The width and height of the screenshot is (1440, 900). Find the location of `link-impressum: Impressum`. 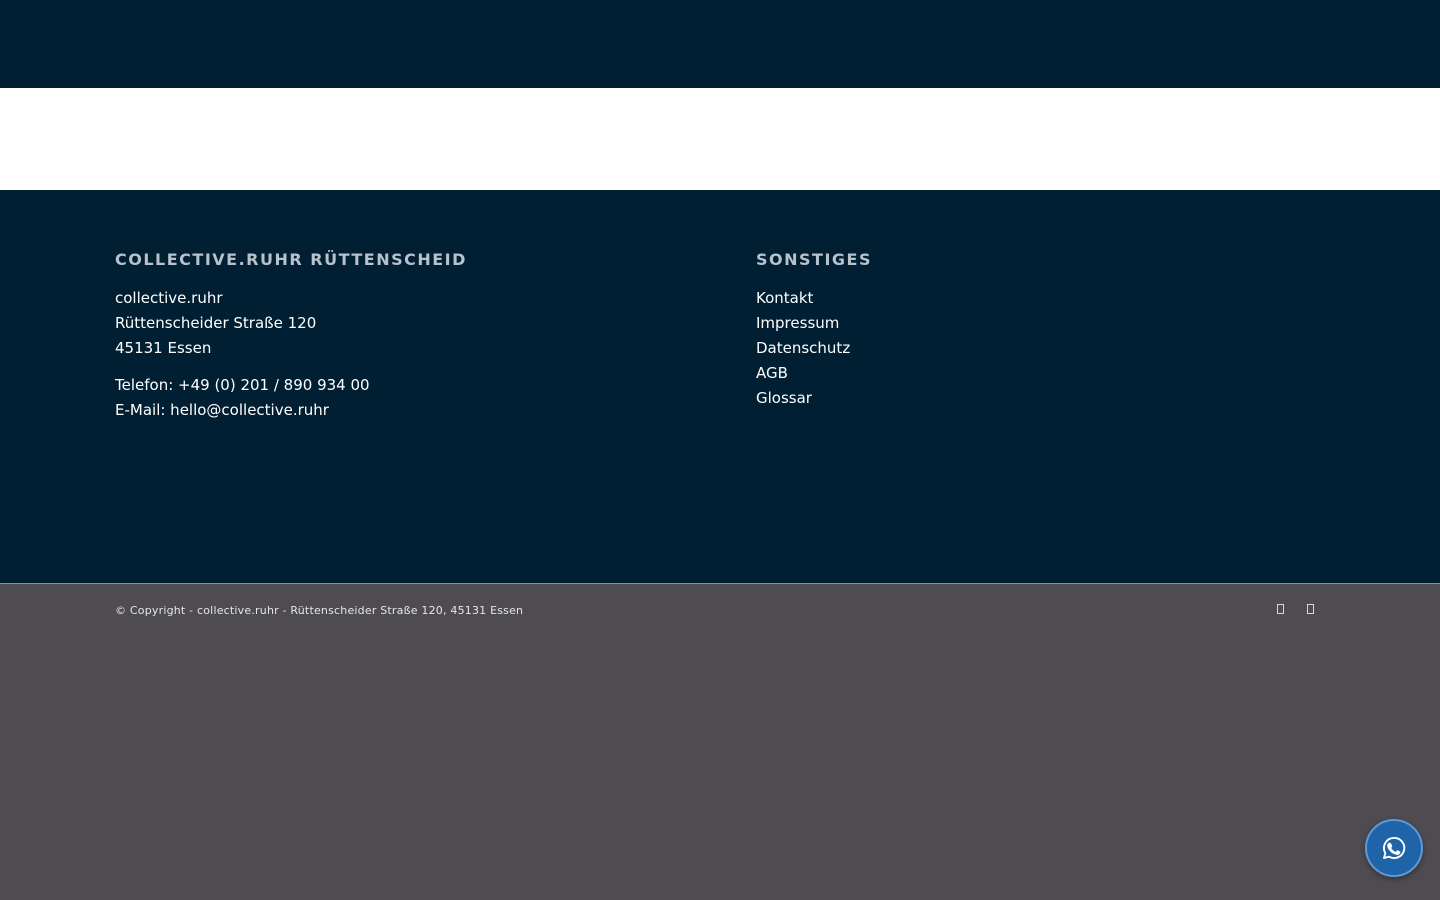

link-impressum: Impressum is located at coordinates (1036, 323).